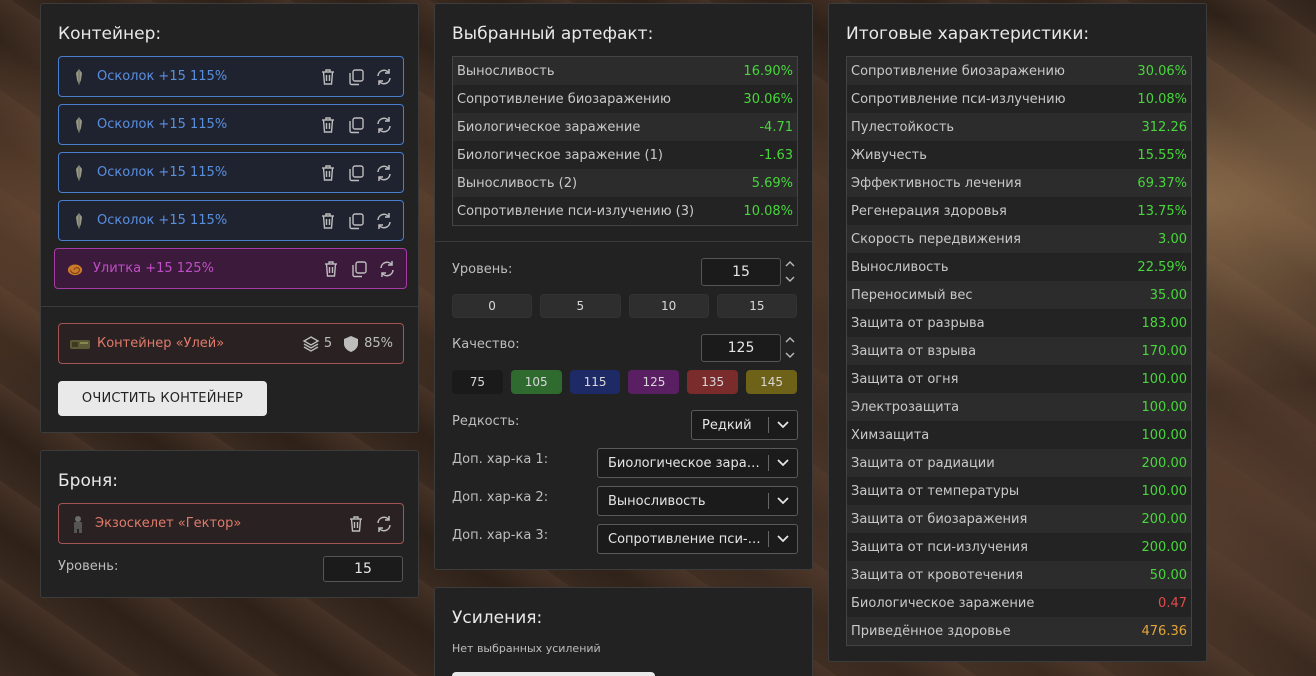 This screenshot has width=1316, height=676. Describe the element at coordinates (595, 382) in the screenshot. I see `quality-preset-button: 115` at that location.